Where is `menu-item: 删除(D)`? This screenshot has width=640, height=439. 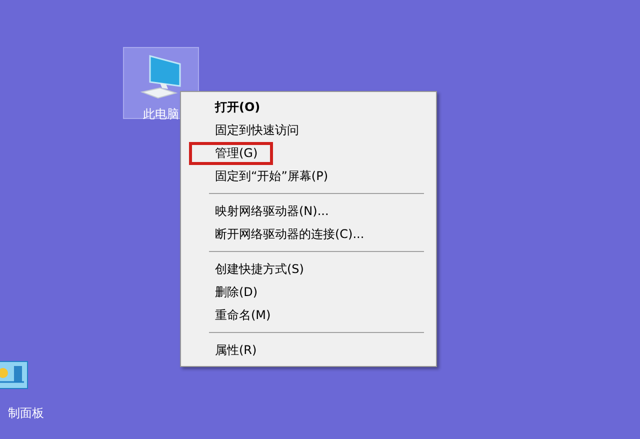 menu-item: 删除(D) is located at coordinates (224, 292).